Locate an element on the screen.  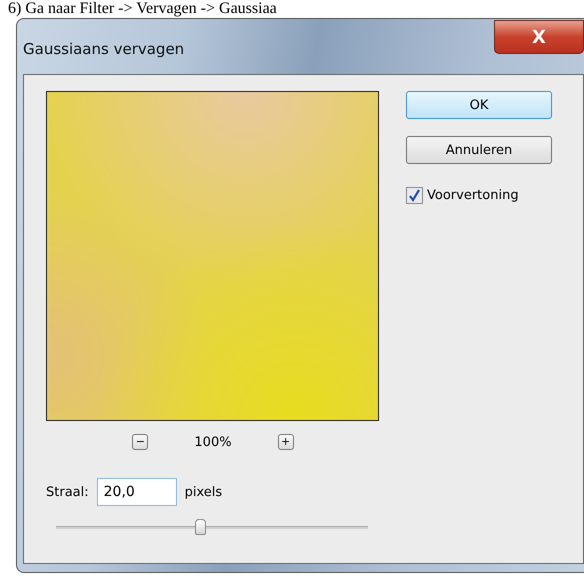
checkbox-label: Voorvertoning is located at coordinates (473, 195).